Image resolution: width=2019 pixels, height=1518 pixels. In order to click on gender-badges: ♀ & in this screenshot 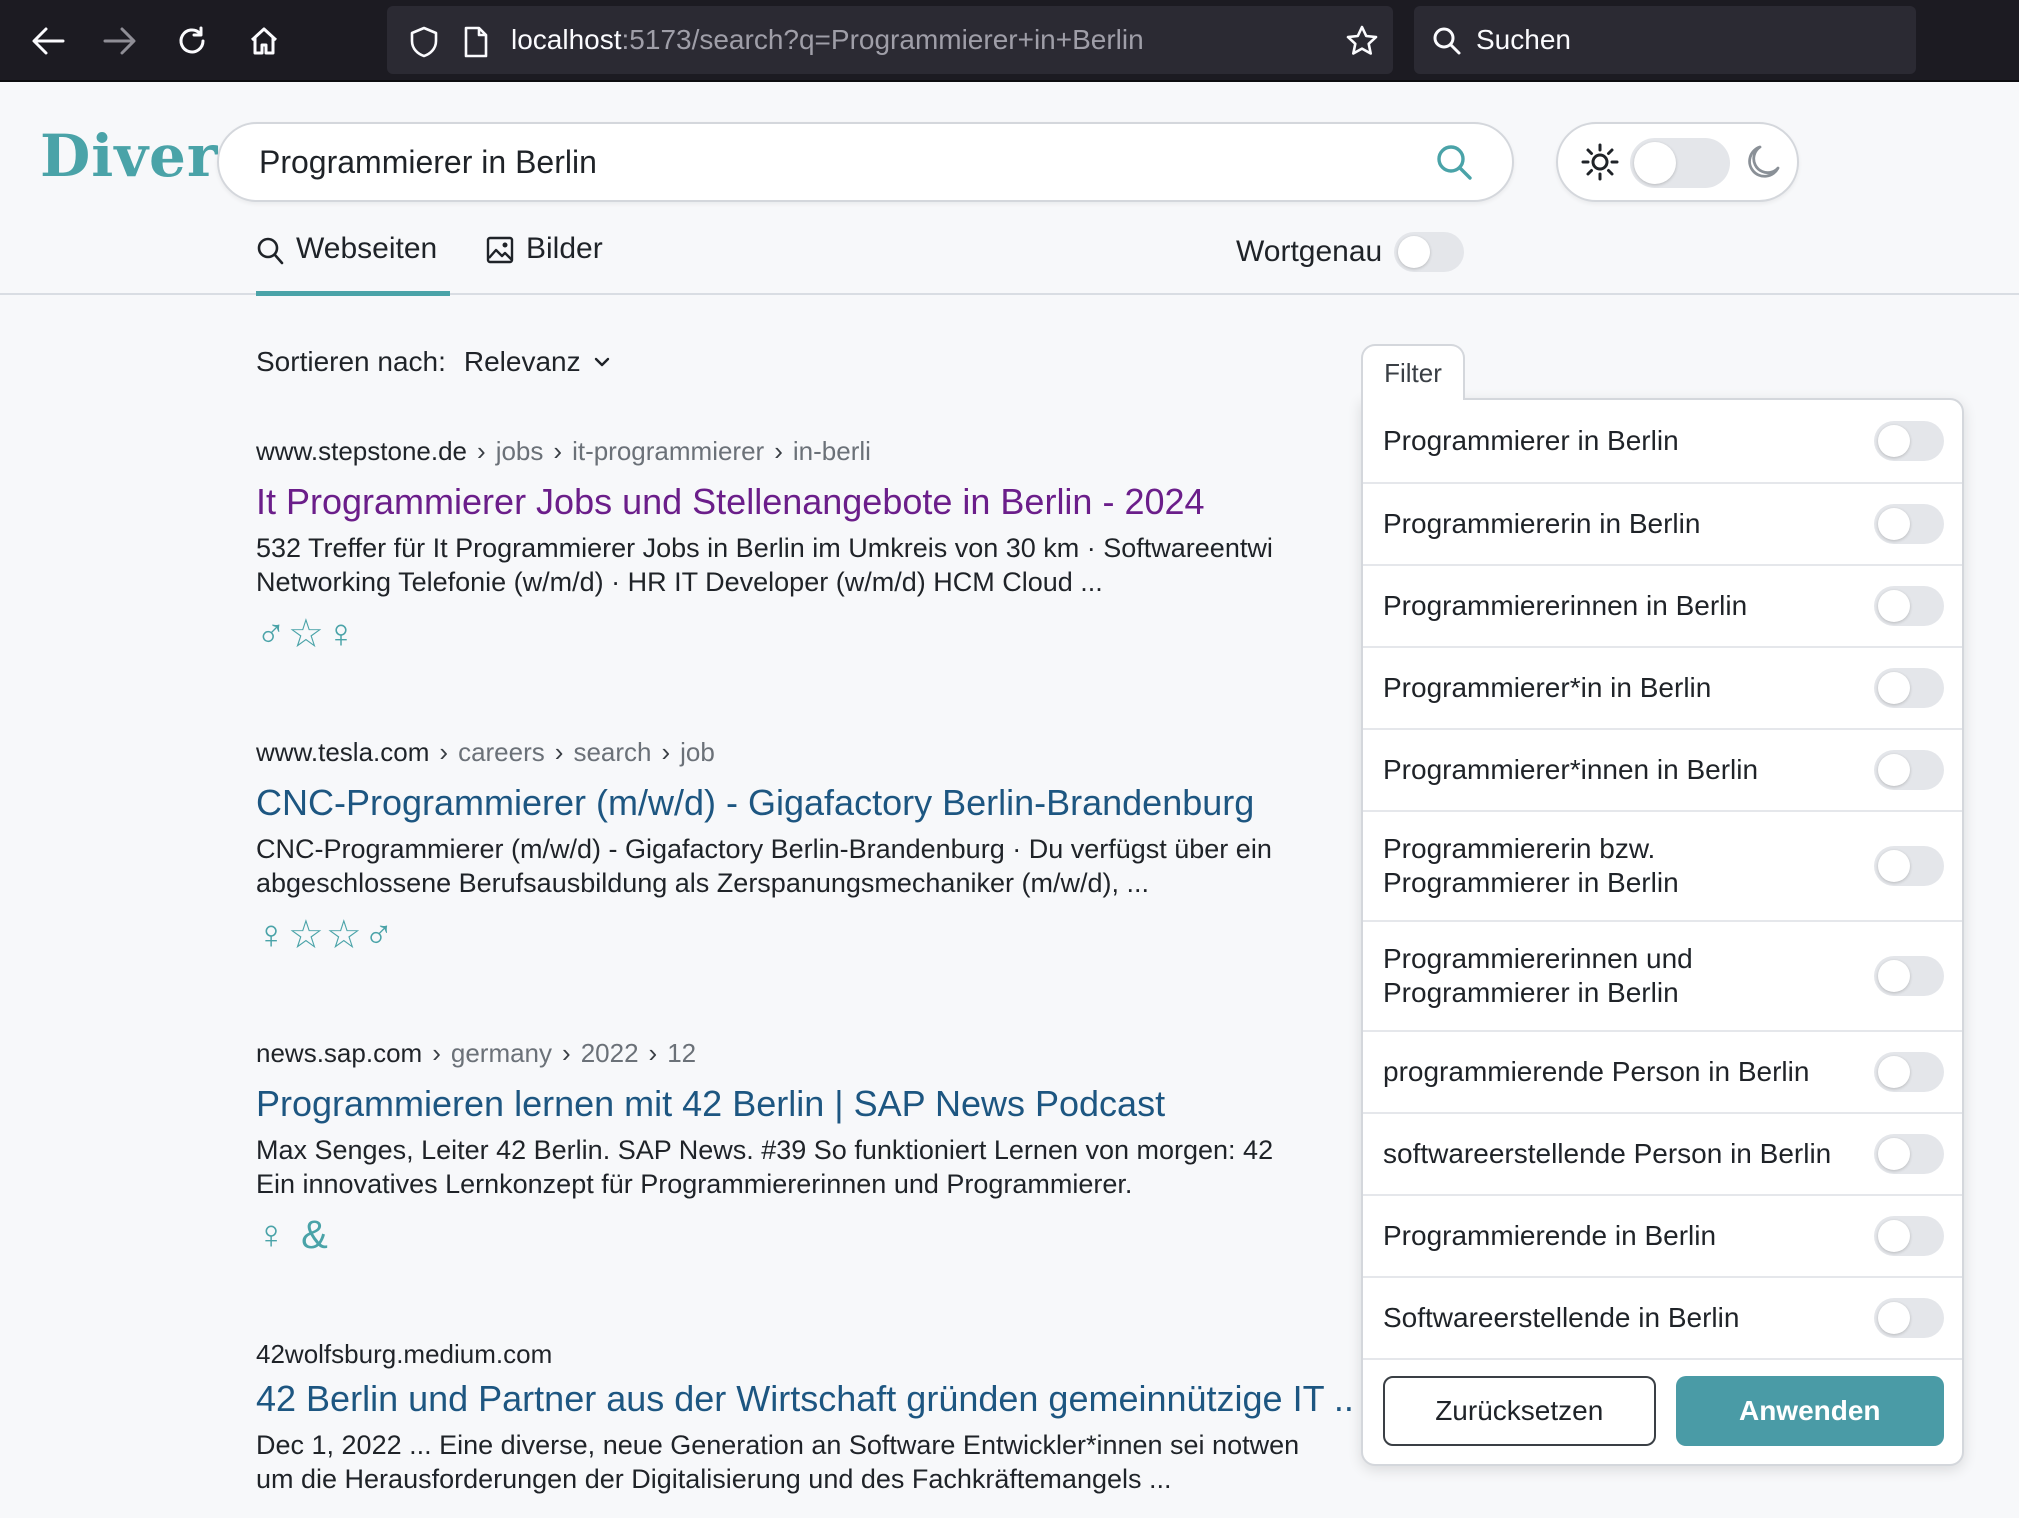, I will do `click(293, 1235)`.